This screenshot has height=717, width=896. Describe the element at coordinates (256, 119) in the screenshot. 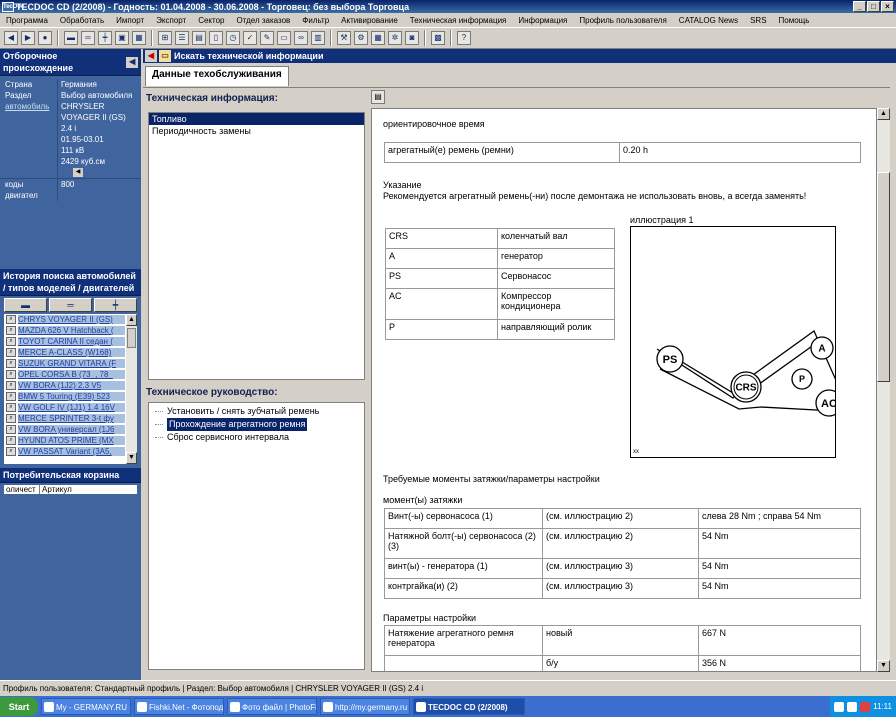

I see `tech-info-item: Топливо` at that location.